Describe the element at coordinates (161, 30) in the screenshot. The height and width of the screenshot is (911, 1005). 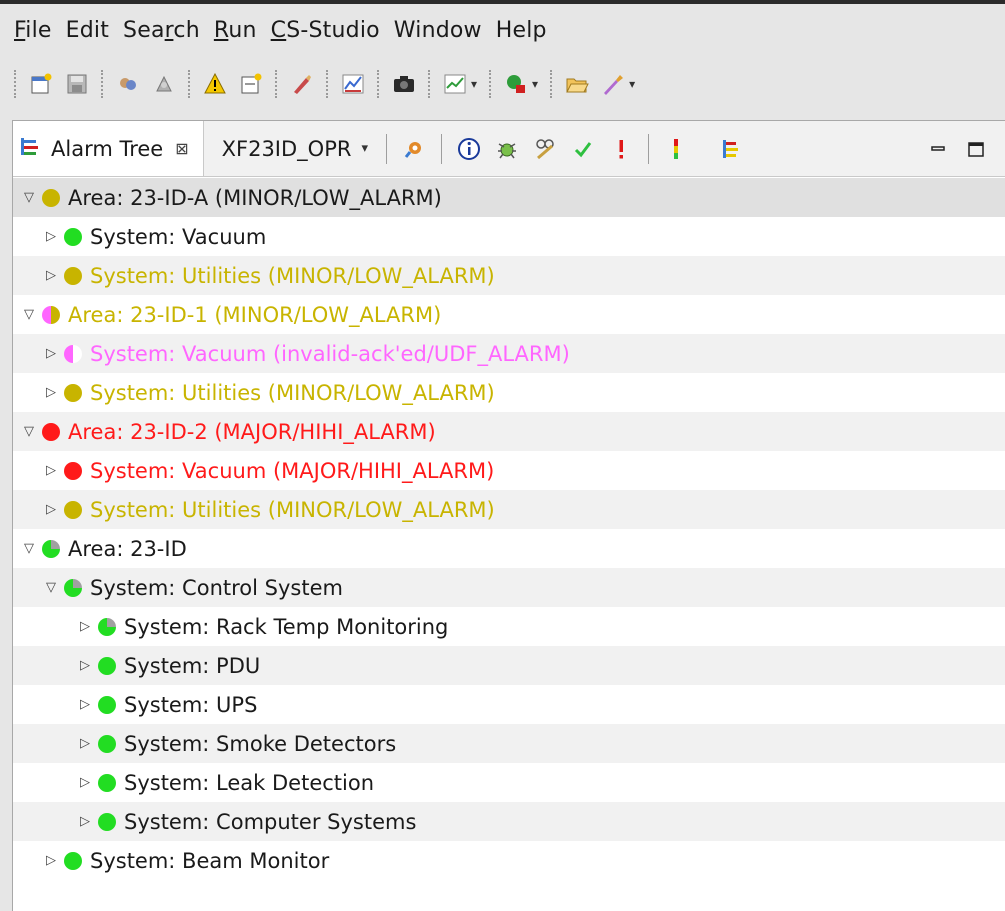
I see `menu-search: Search` at that location.